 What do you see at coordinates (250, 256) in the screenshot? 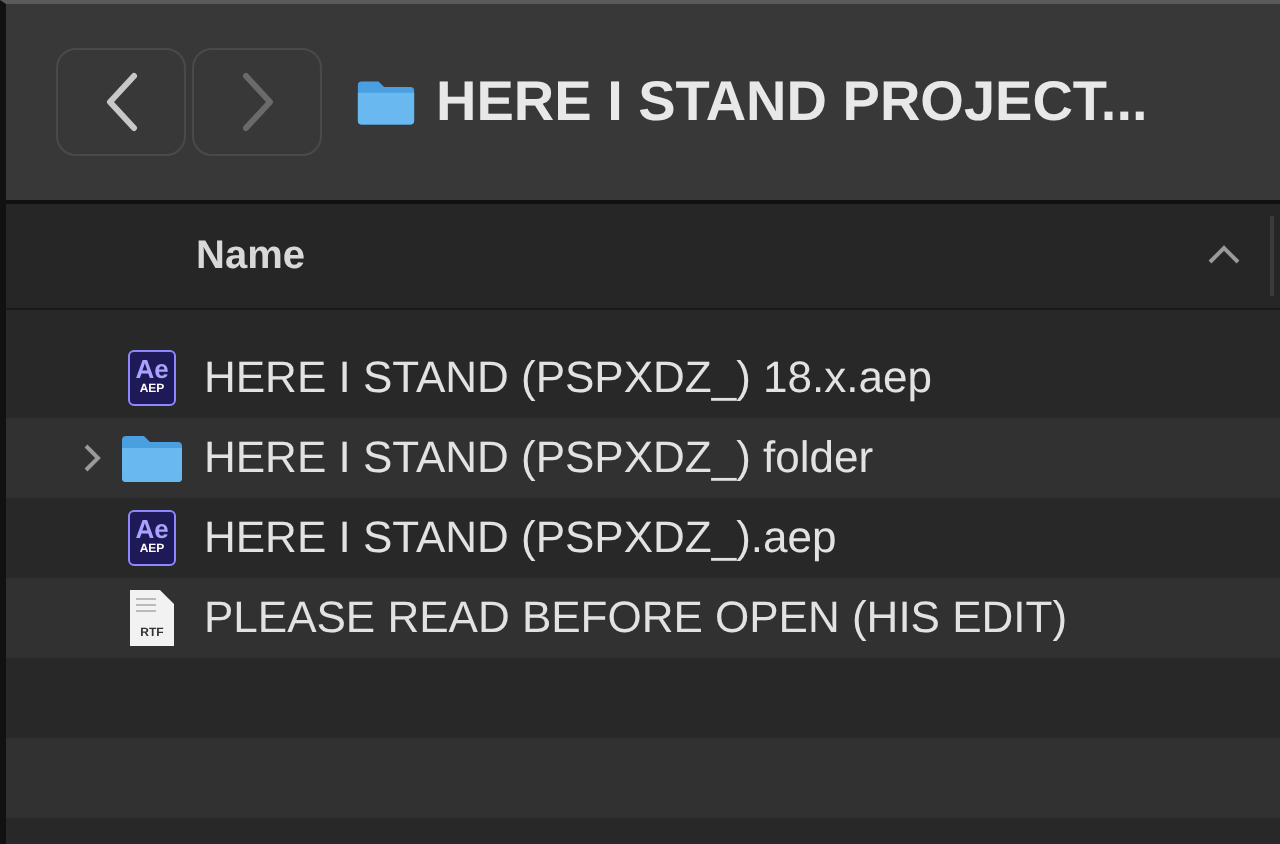
I see `name-column-header: Name` at bounding box center [250, 256].